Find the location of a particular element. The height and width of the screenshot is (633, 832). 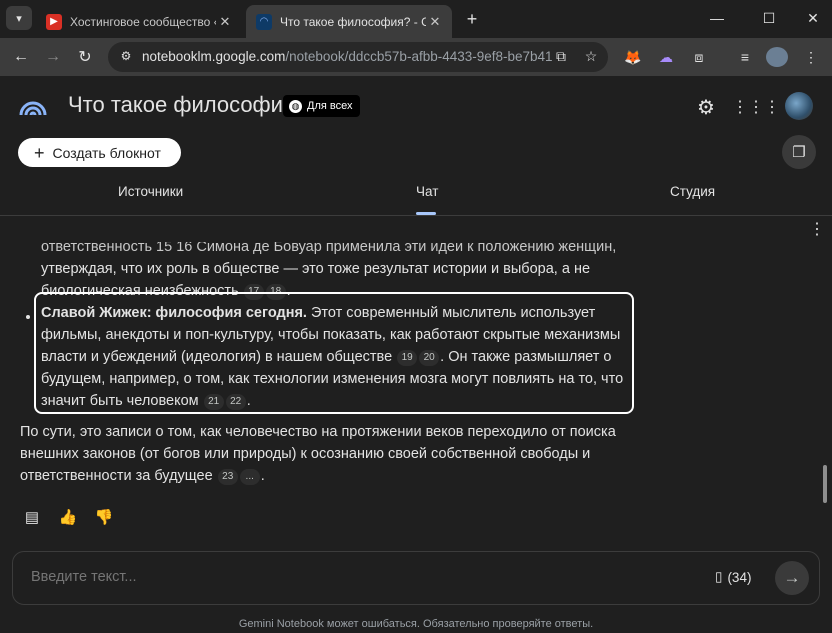

tab-search-button: ▾ is located at coordinates (19, 18).